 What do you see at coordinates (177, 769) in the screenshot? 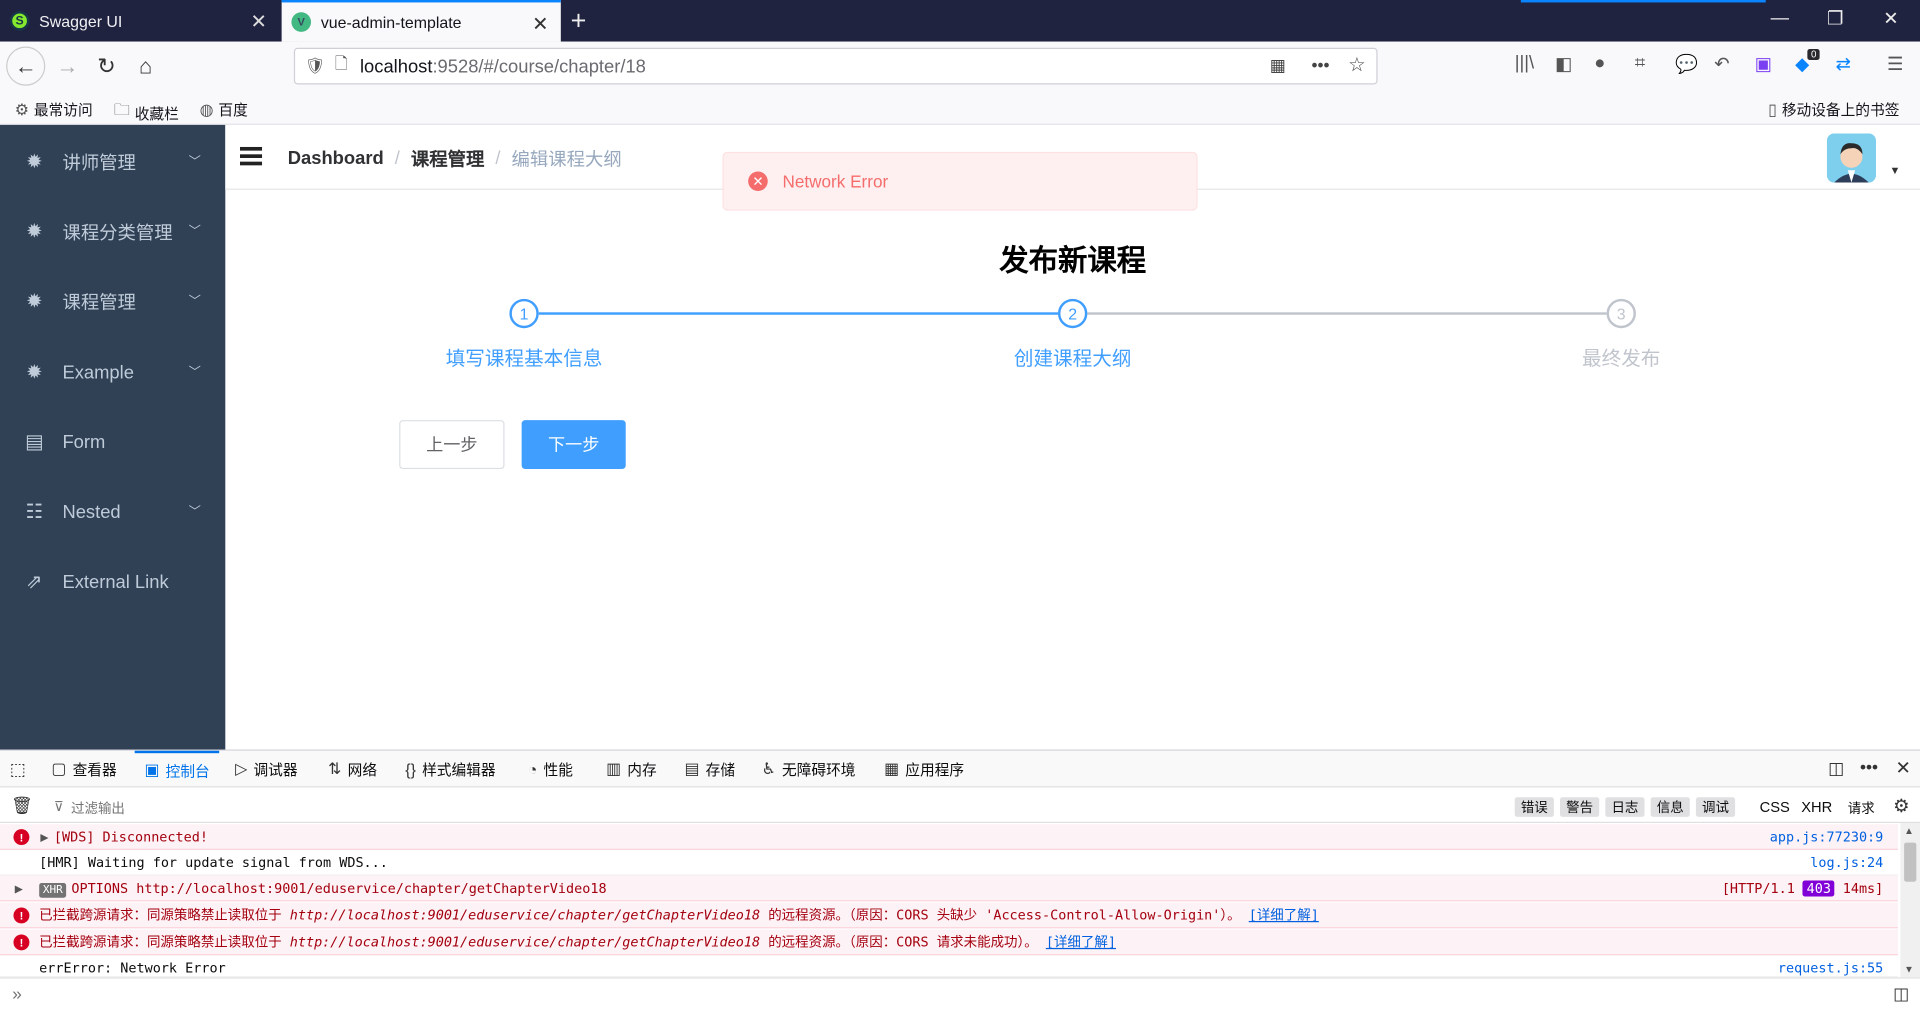
I see `tab-console: ▣ 控制台` at bounding box center [177, 769].